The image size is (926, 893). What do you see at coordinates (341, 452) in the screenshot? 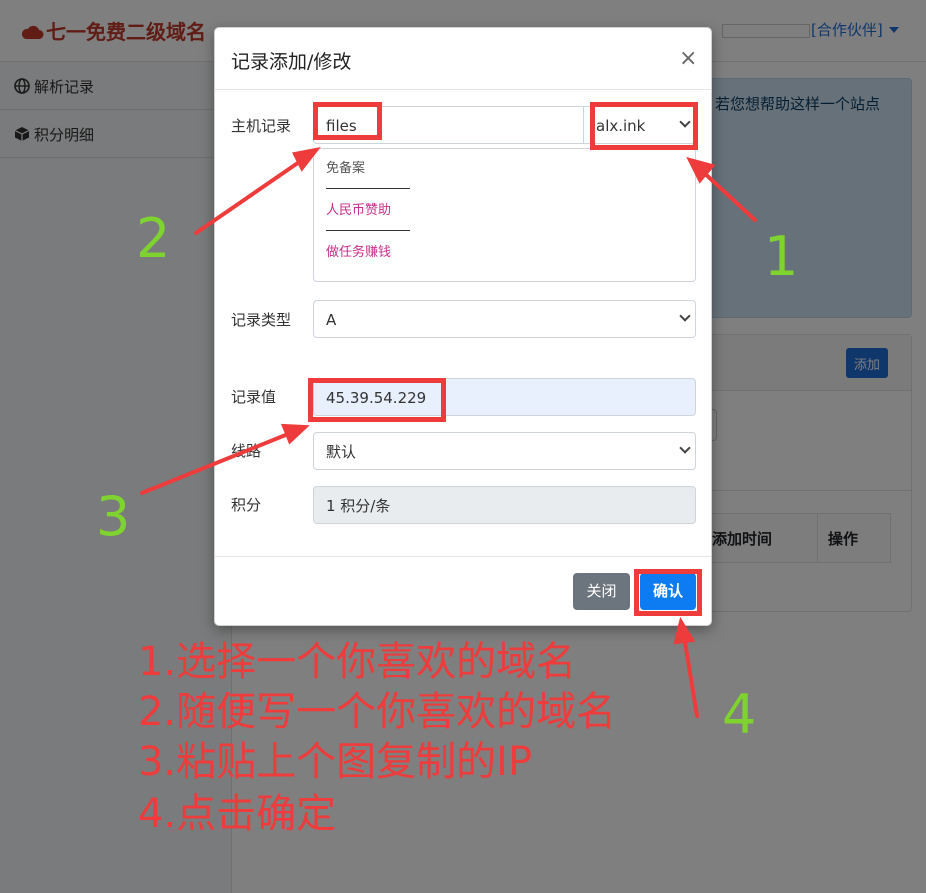
I see `line-select-value: 默认` at bounding box center [341, 452].